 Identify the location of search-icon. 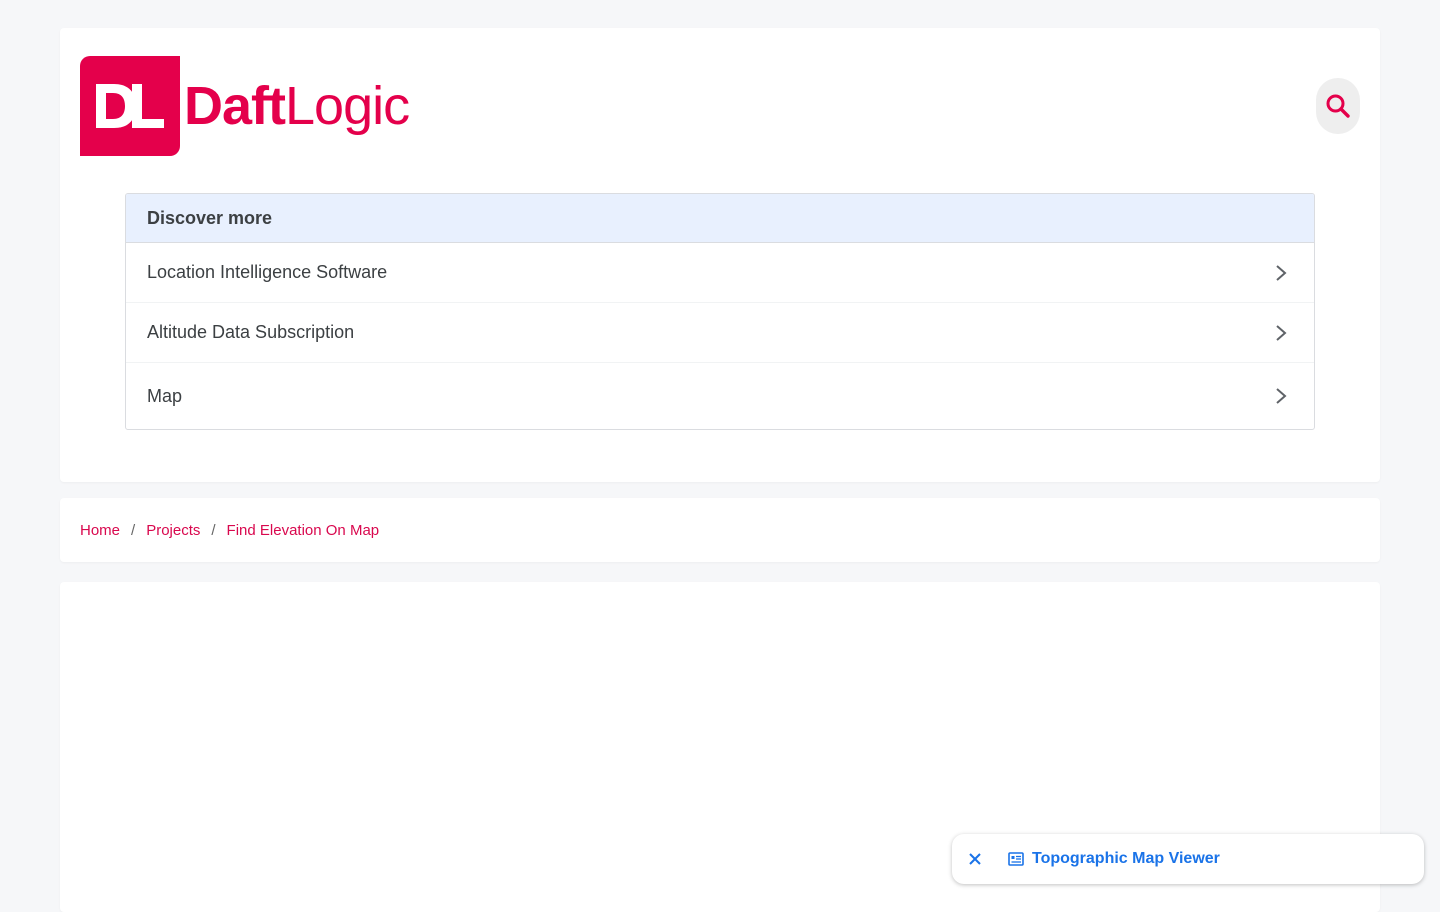
(1338, 106).